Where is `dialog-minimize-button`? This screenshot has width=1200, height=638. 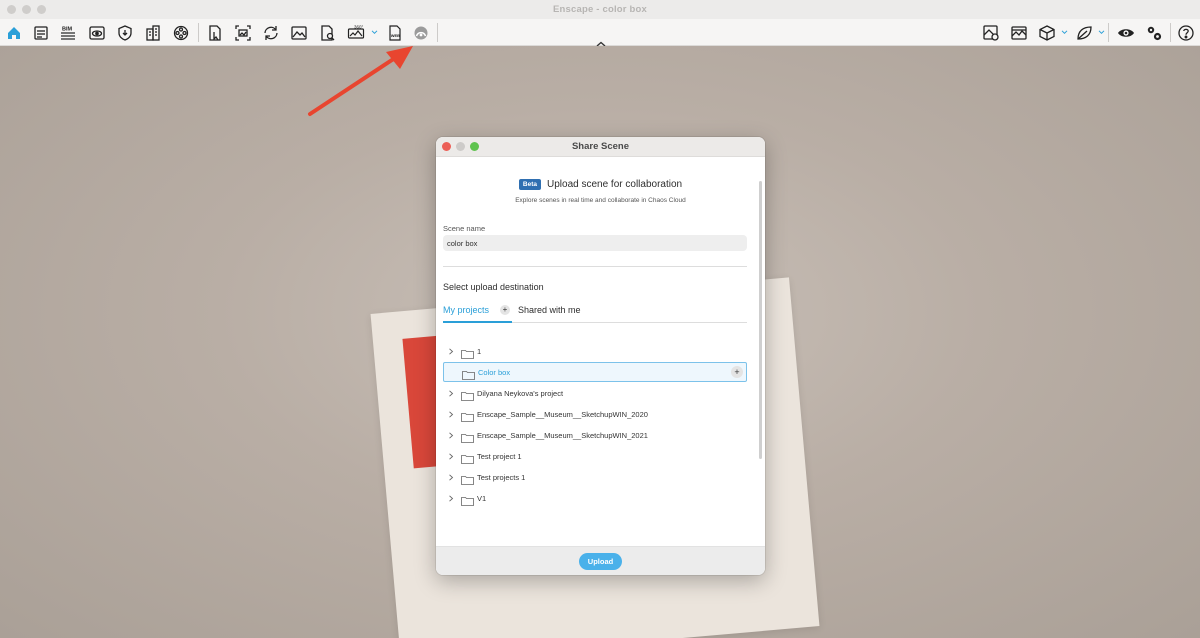
dialog-minimize-button is located at coordinates (460, 146).